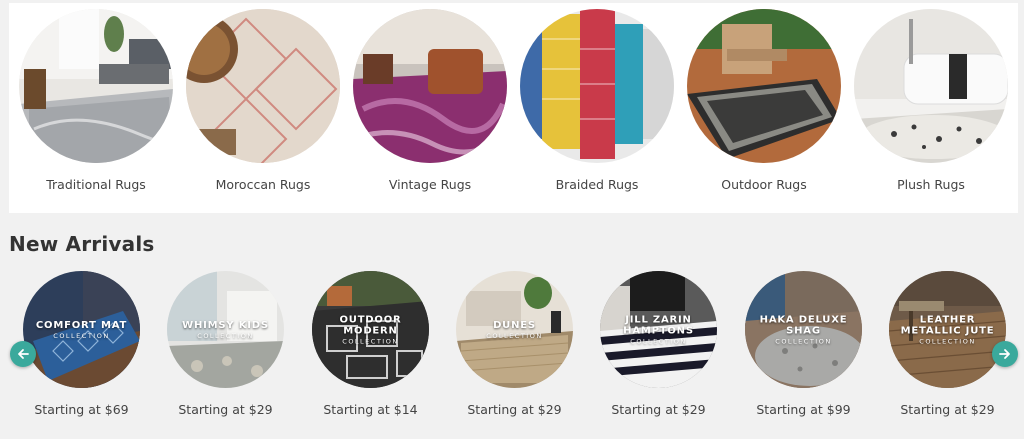  What do you see at coordinates (96, 86) in the screenshot?
I see `traditional-rug-image` at bounding box center [96, 86].